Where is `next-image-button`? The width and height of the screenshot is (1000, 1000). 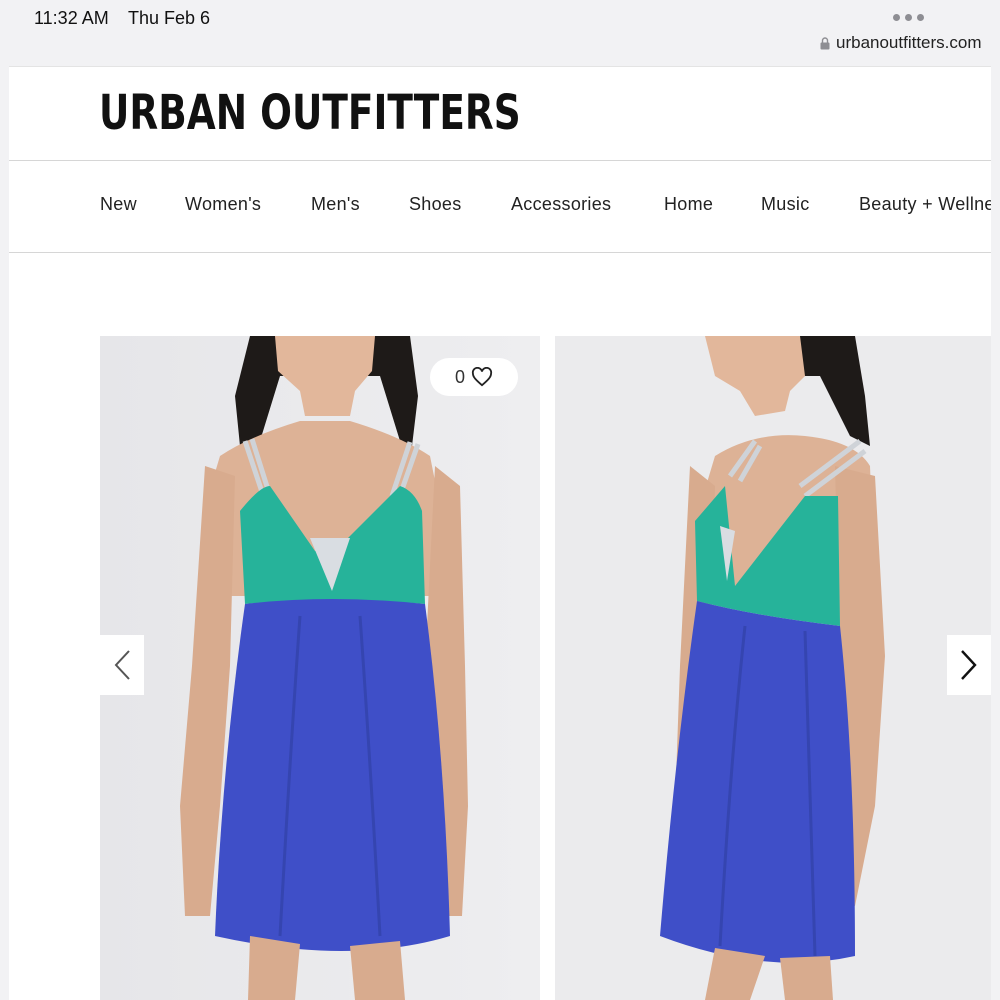
next-image-button is located at coordinates (969, 665).